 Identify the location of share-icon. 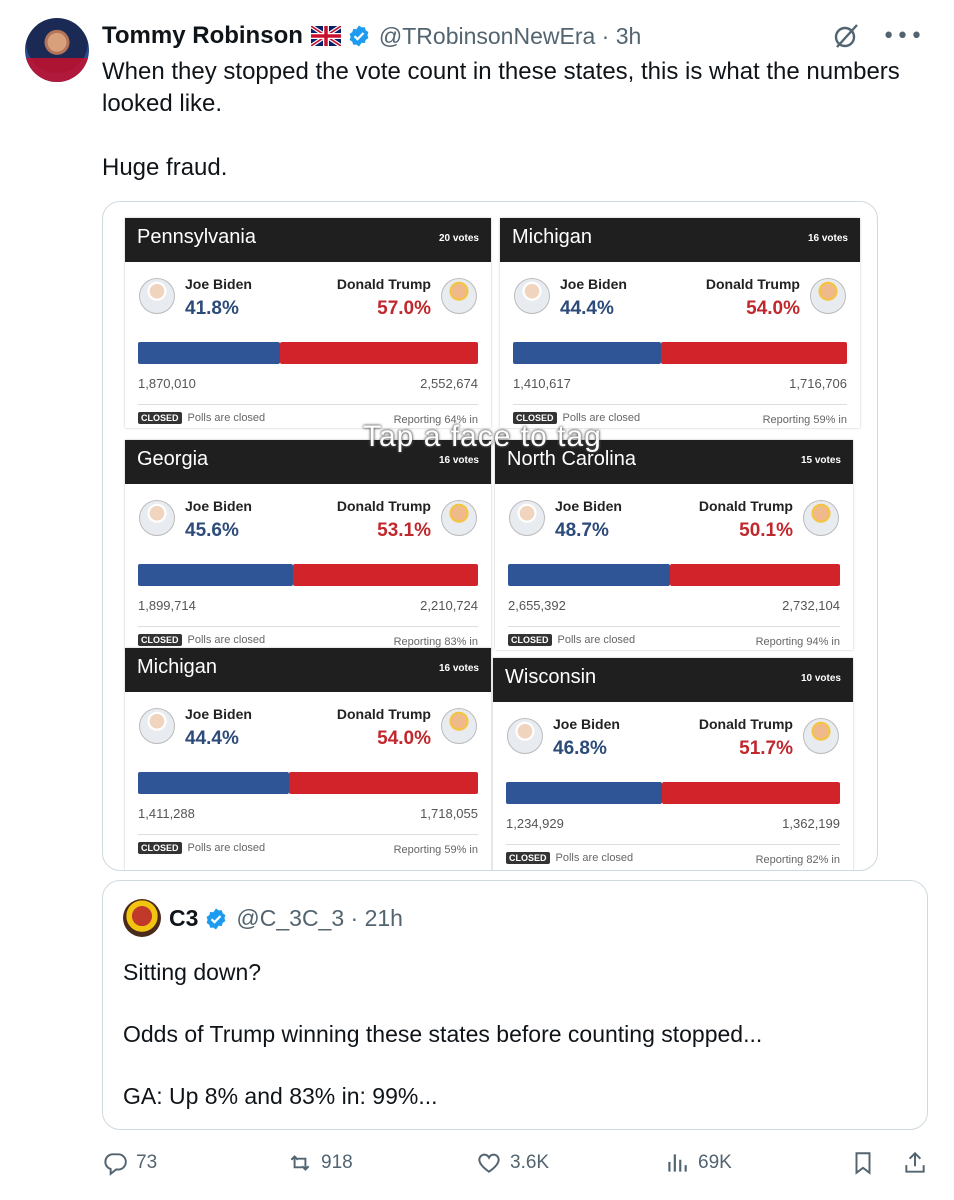
(915, 1162).